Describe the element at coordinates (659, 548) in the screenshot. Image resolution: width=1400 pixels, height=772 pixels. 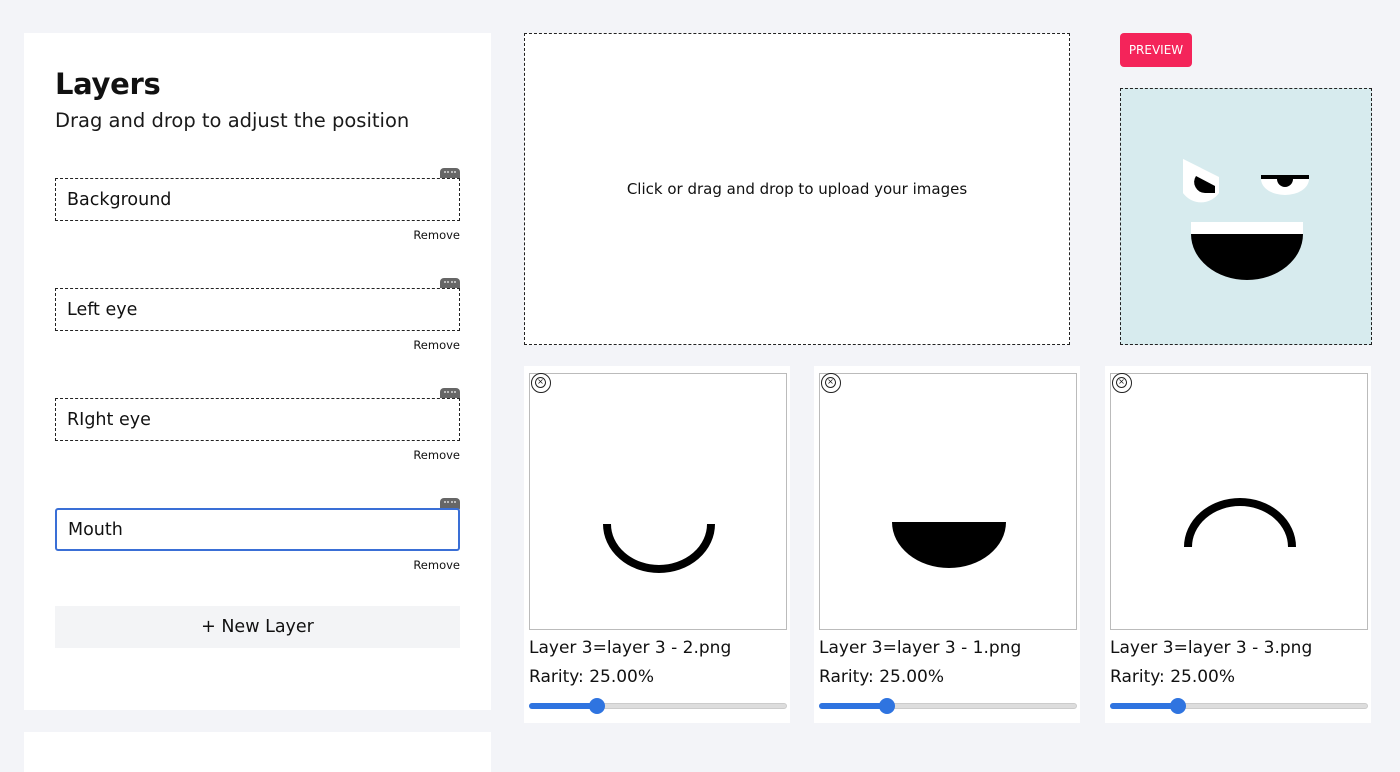
I see `smile-arc-icon` at that location.